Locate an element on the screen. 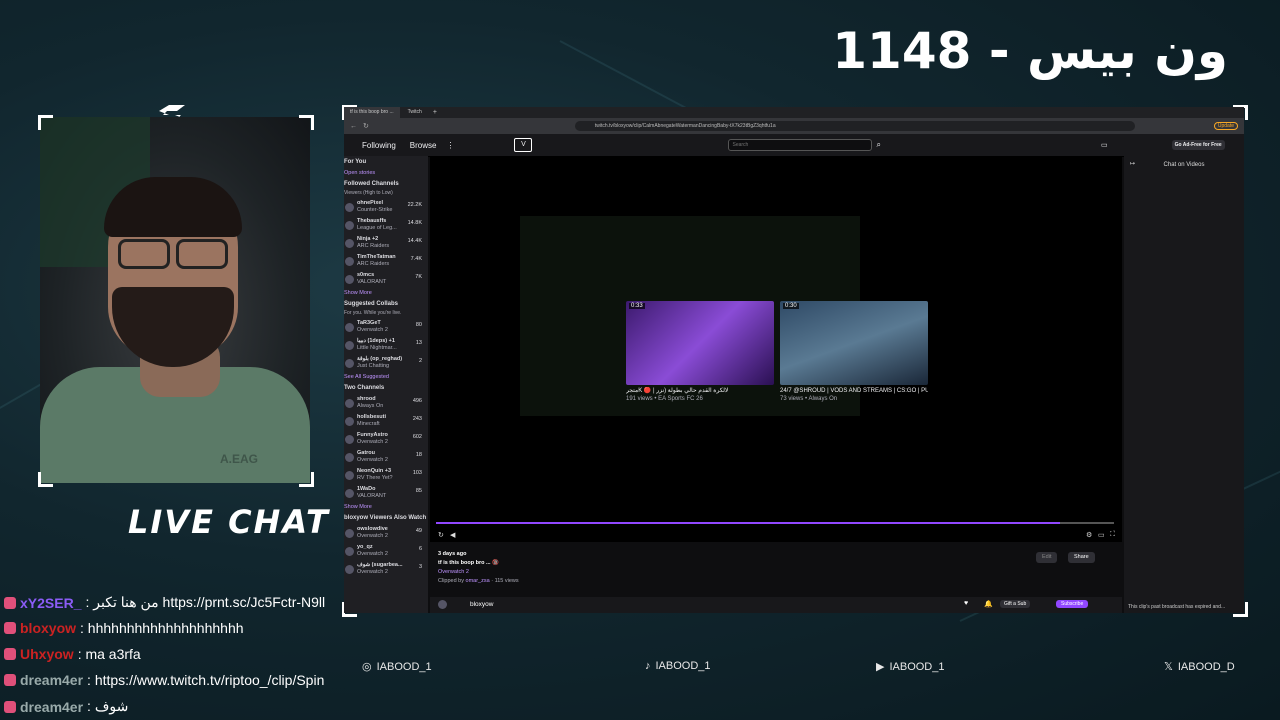 The height and width of the screenshot is (720, 1280). sidebar-channel: TimTheTatman ARC Raiders 7.4K is located at coordinates (386, 261).